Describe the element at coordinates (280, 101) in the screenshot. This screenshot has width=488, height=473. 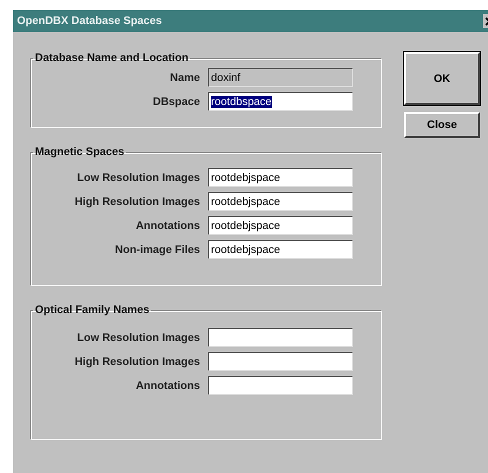
I see `input-field: rootdbspace` at that location.